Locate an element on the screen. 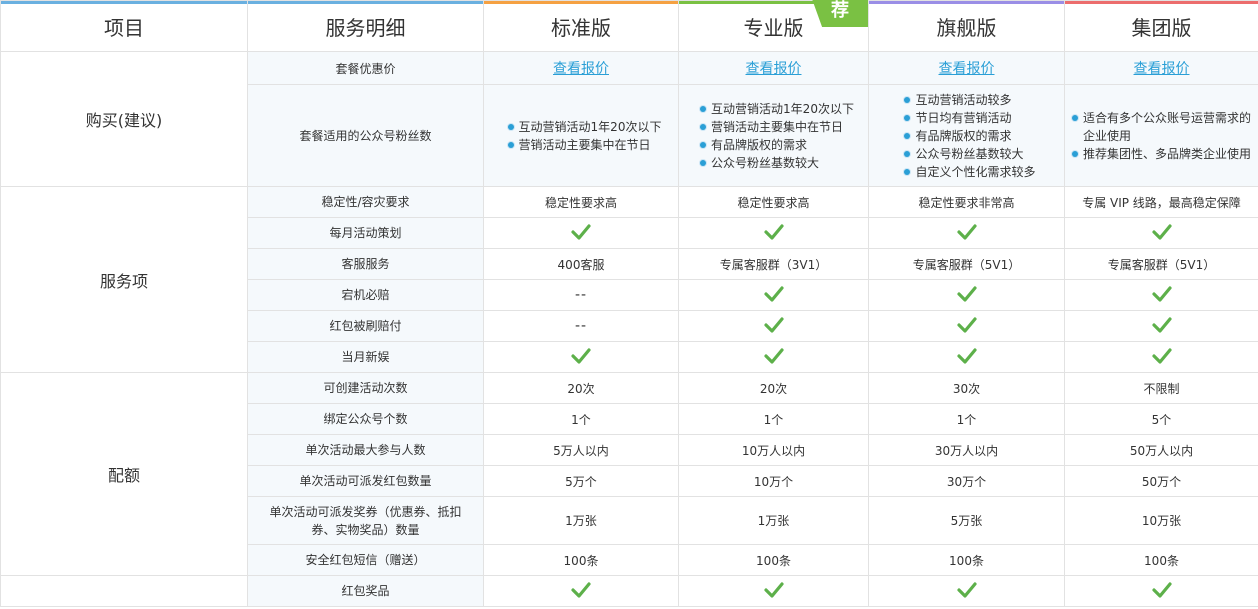 This screenshot has width=1258, height=609. feature-item: 适合有多个公众账号运营需求的企业使用 is located at coordinates (1164, 127).